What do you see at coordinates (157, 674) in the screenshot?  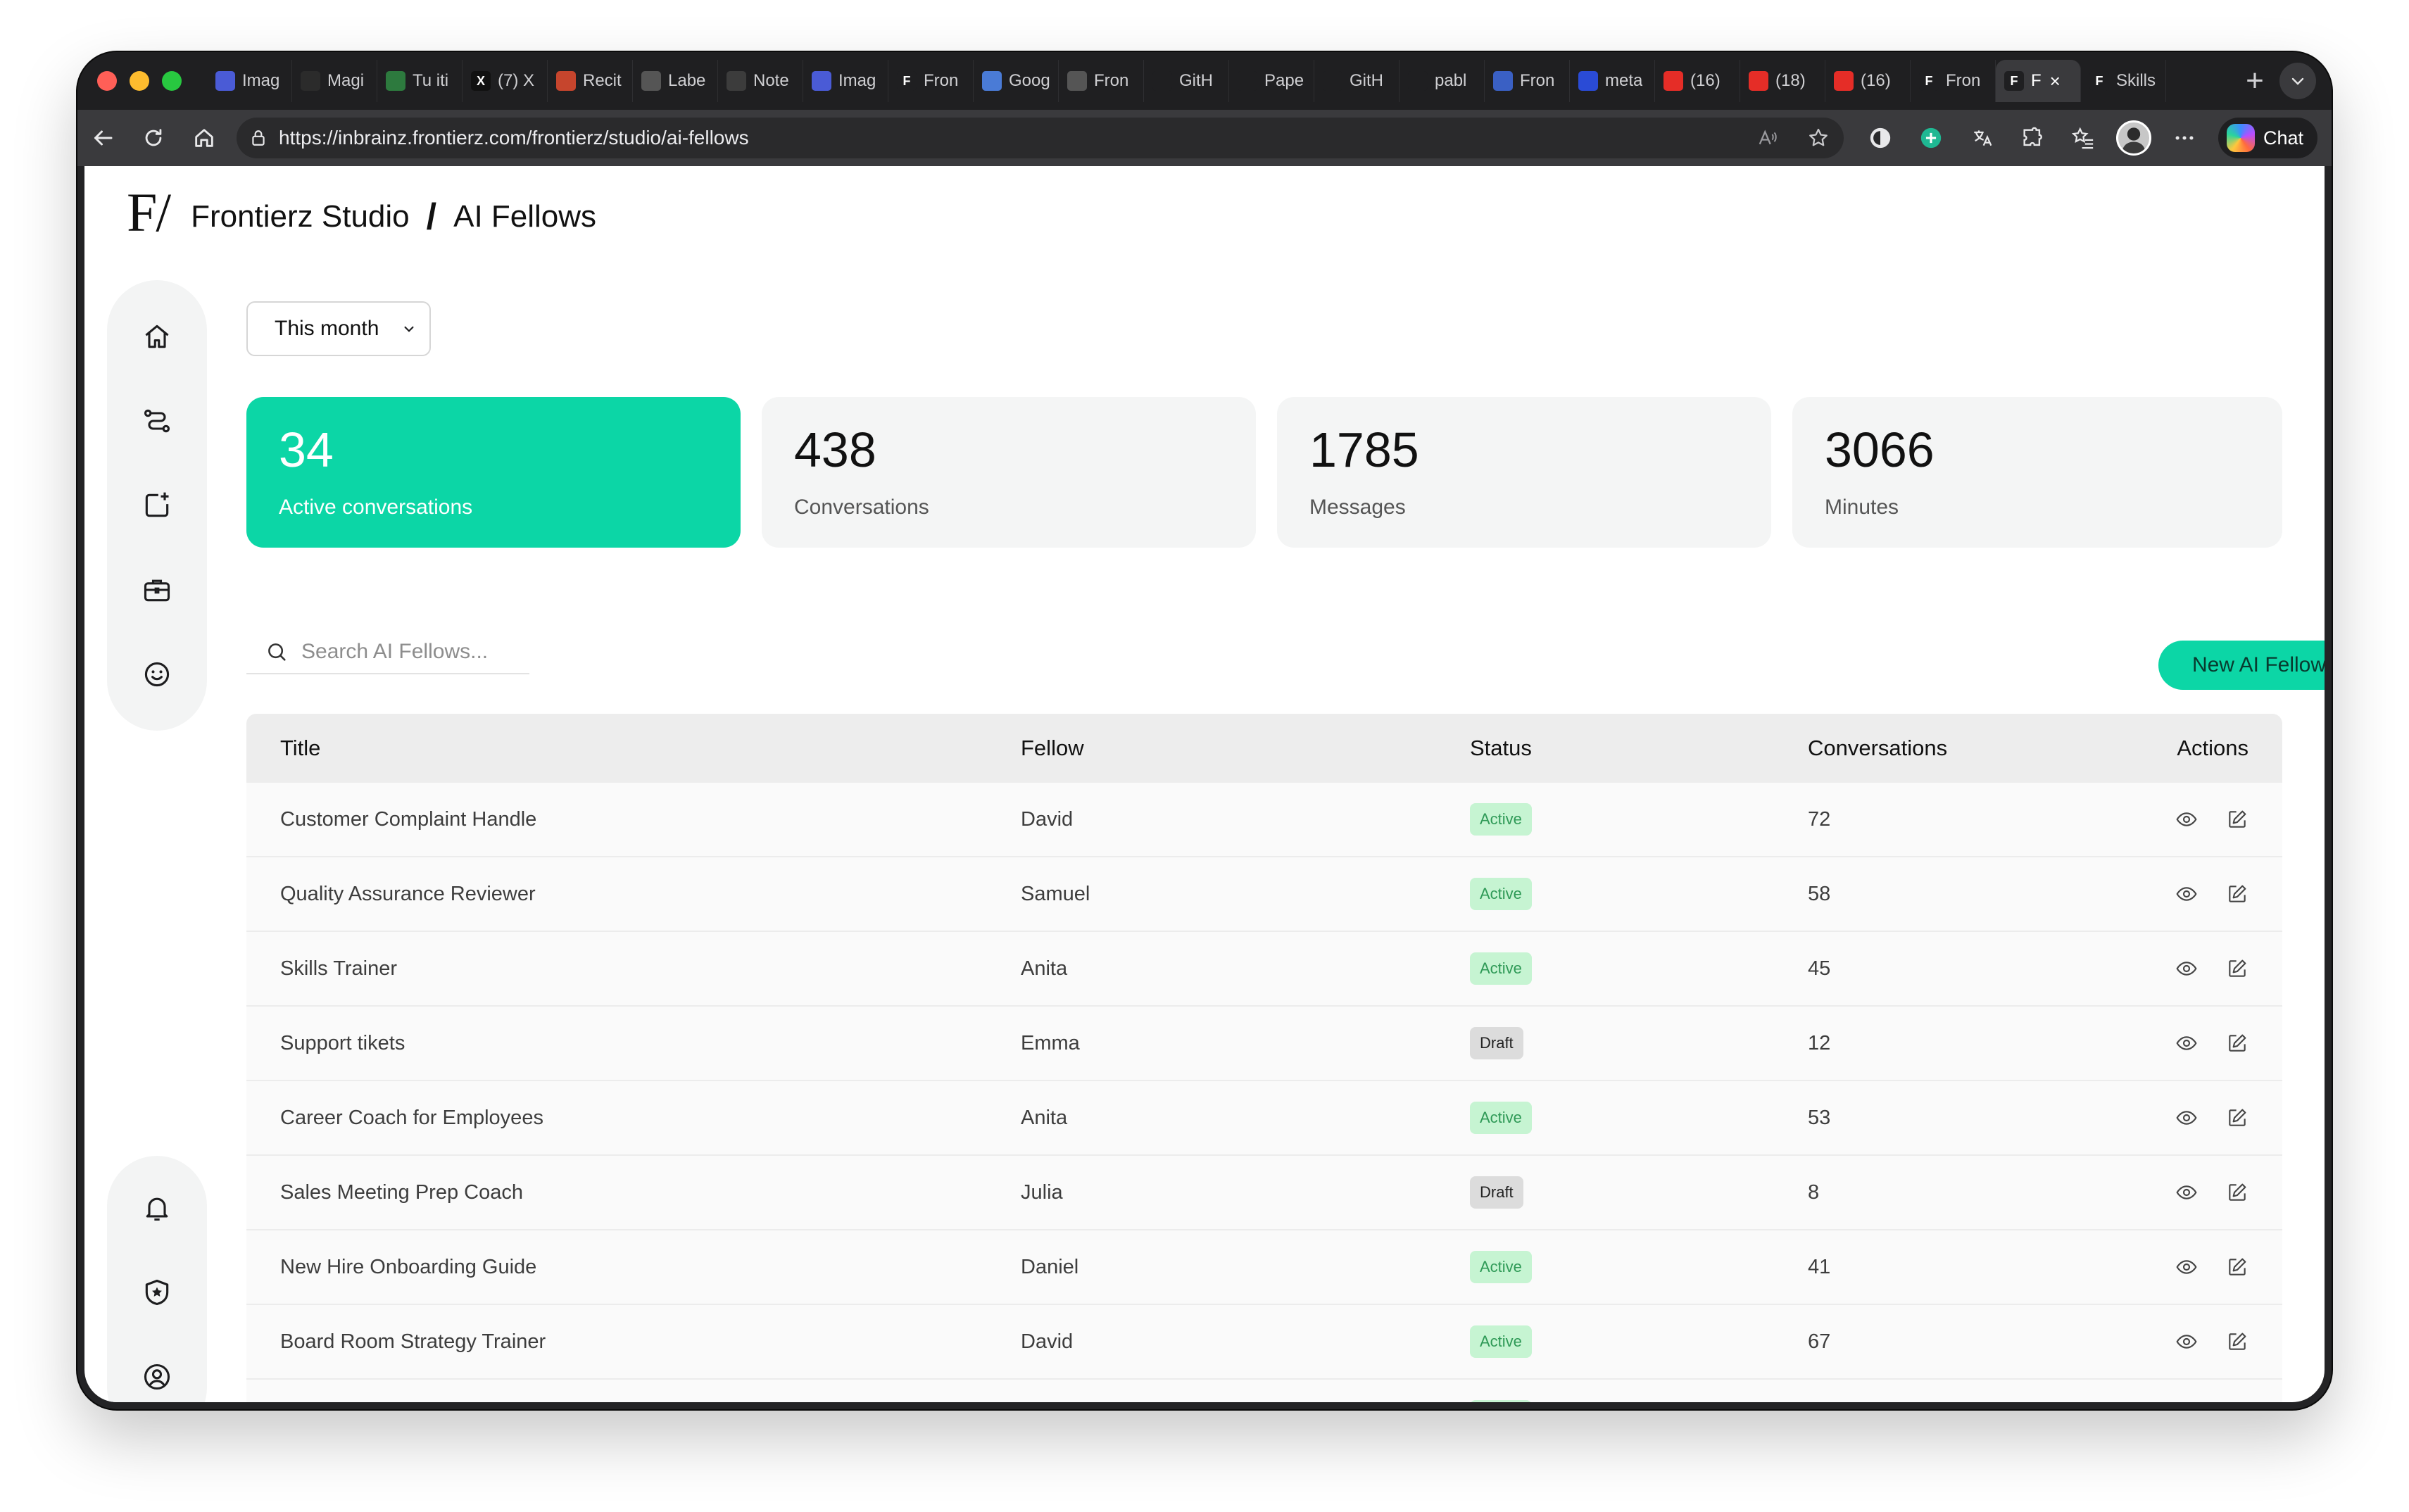 I see `sidebar-item-fellows` at bounding box center [157, 674].